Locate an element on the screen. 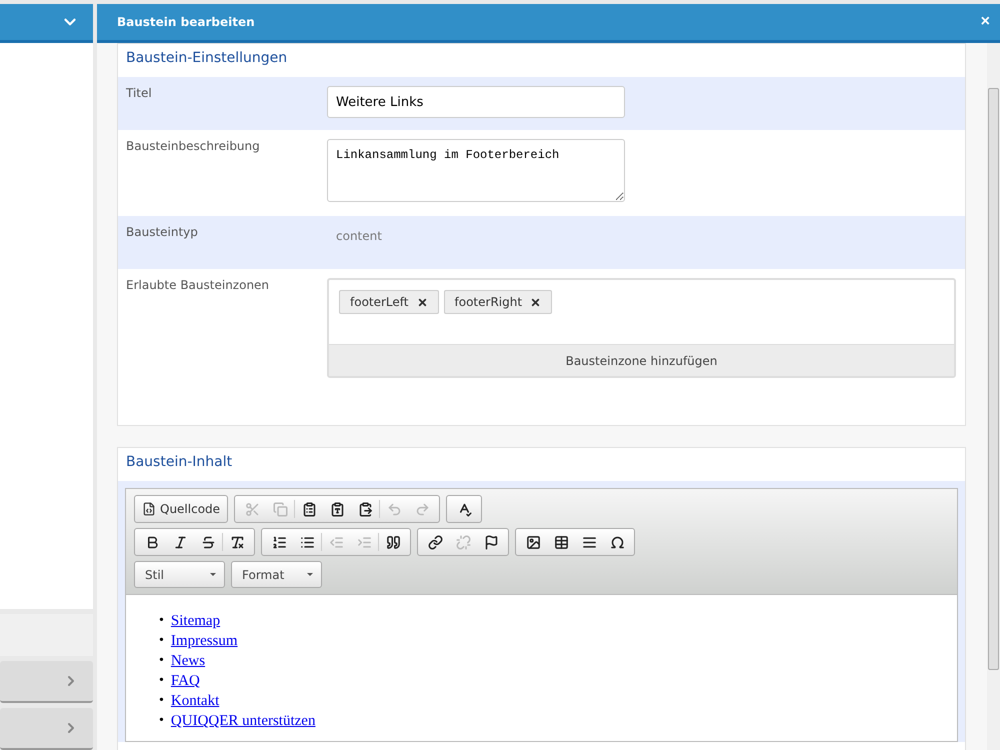  description-textarea: Linkansammlung im Footerbereich is located at coordinates (476, 170).